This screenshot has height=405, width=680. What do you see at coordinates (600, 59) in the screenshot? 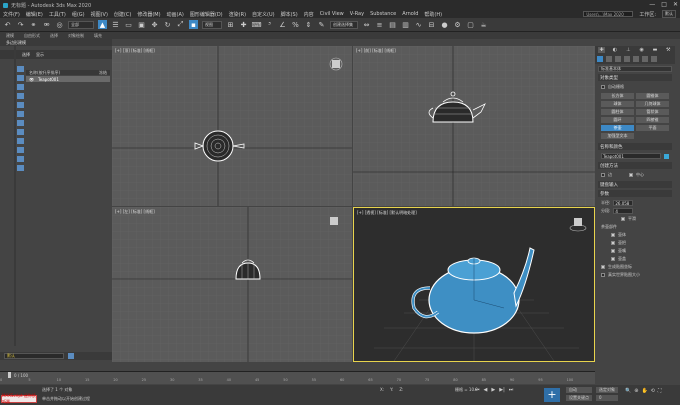
I see `geometry-category-icon` at bounding box center [600, 59].